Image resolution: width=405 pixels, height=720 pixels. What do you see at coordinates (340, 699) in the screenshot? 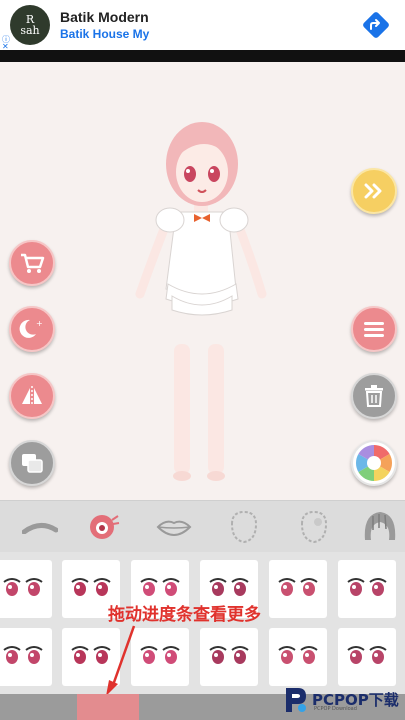
I see `brand-watermark: PCPOP下载 PCPOP Download` at bounding box center [340, 699].